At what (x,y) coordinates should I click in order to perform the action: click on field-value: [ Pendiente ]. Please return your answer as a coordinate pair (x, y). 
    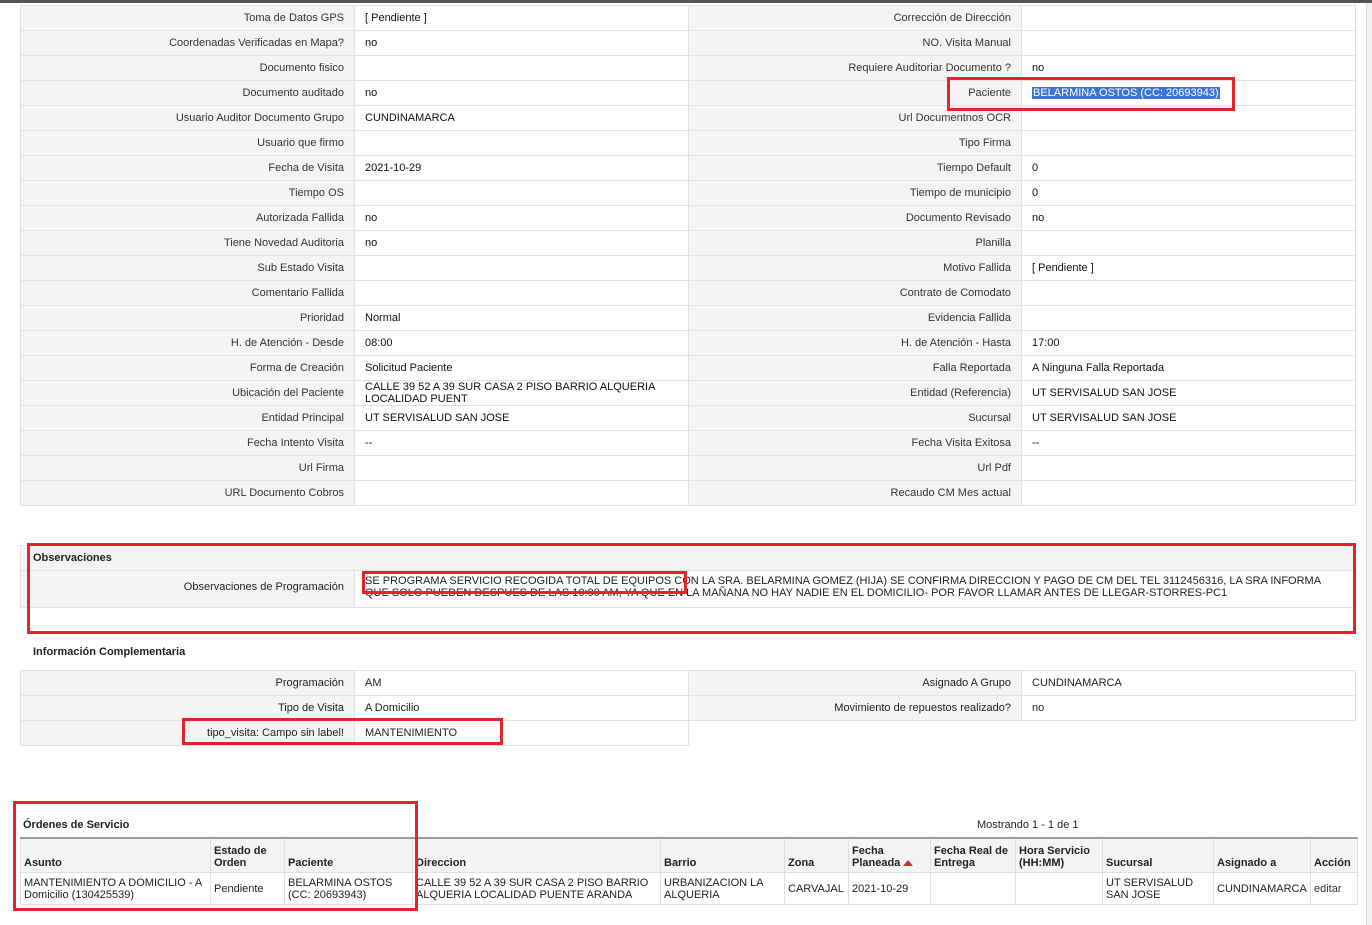
    Looking at the image, I should click on (521, 18).